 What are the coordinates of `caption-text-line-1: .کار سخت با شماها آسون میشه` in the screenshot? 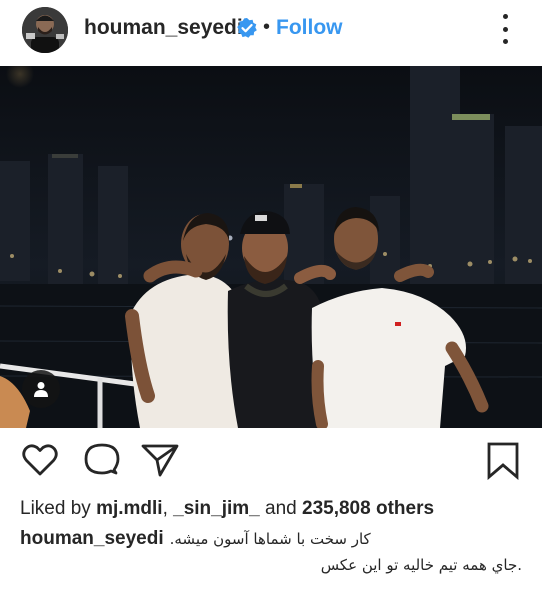 It's located at (270, 539).